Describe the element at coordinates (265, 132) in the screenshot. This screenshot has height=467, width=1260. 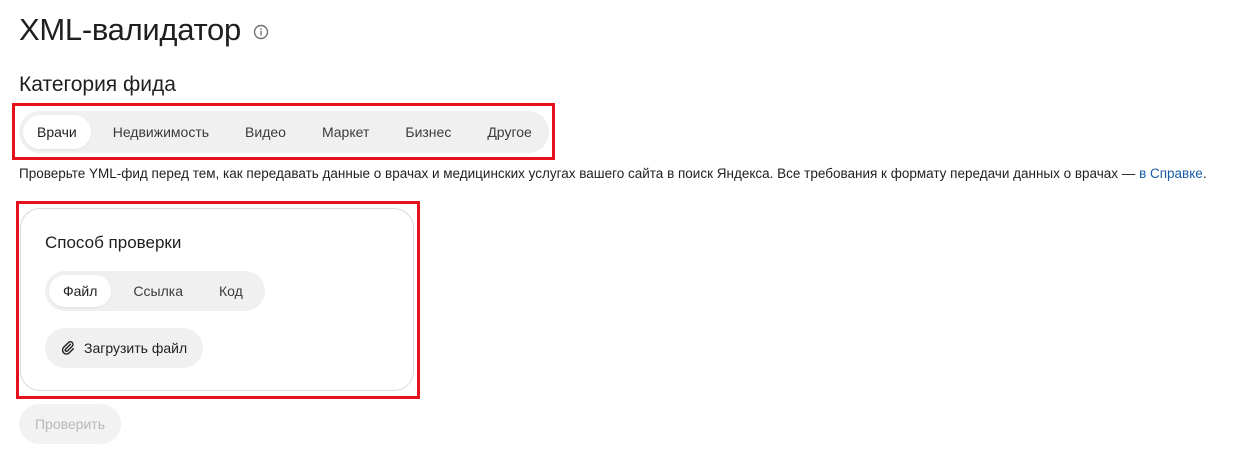
I see `tab-video: Видео` at that location.